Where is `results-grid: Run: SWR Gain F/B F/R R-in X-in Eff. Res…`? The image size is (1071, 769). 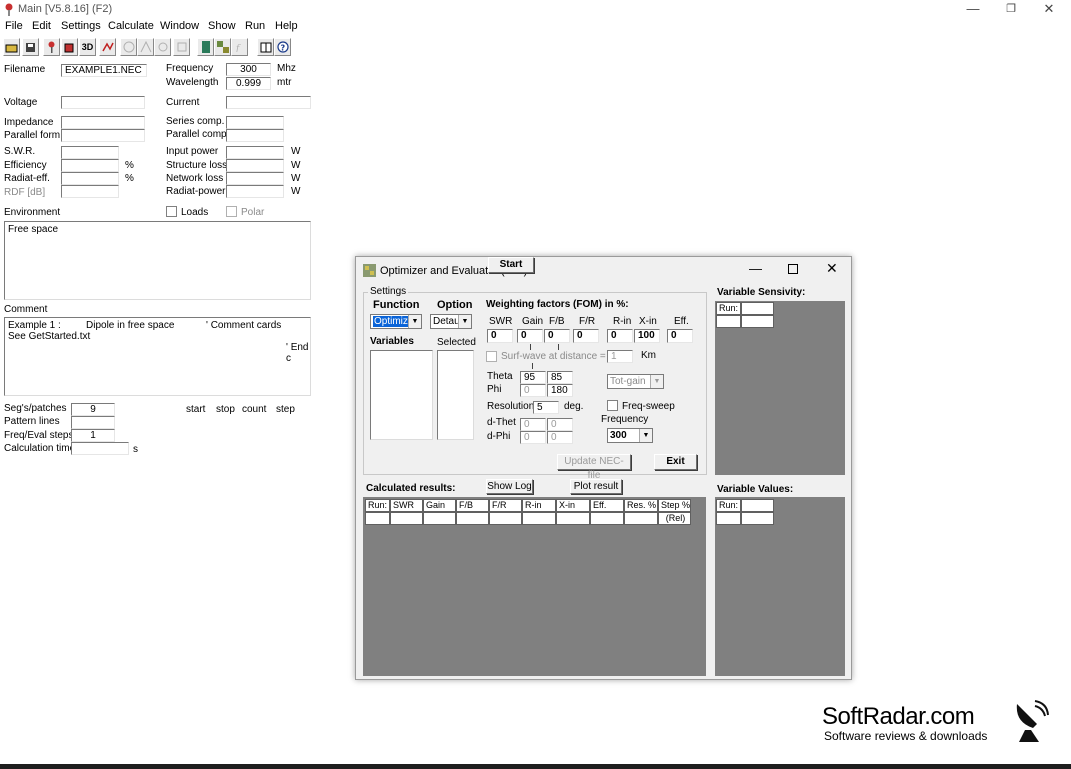
results-grid: Run: SWR Gain F/B F/R R-in X-in Eff. Res… is located at coordinates (534, 586).